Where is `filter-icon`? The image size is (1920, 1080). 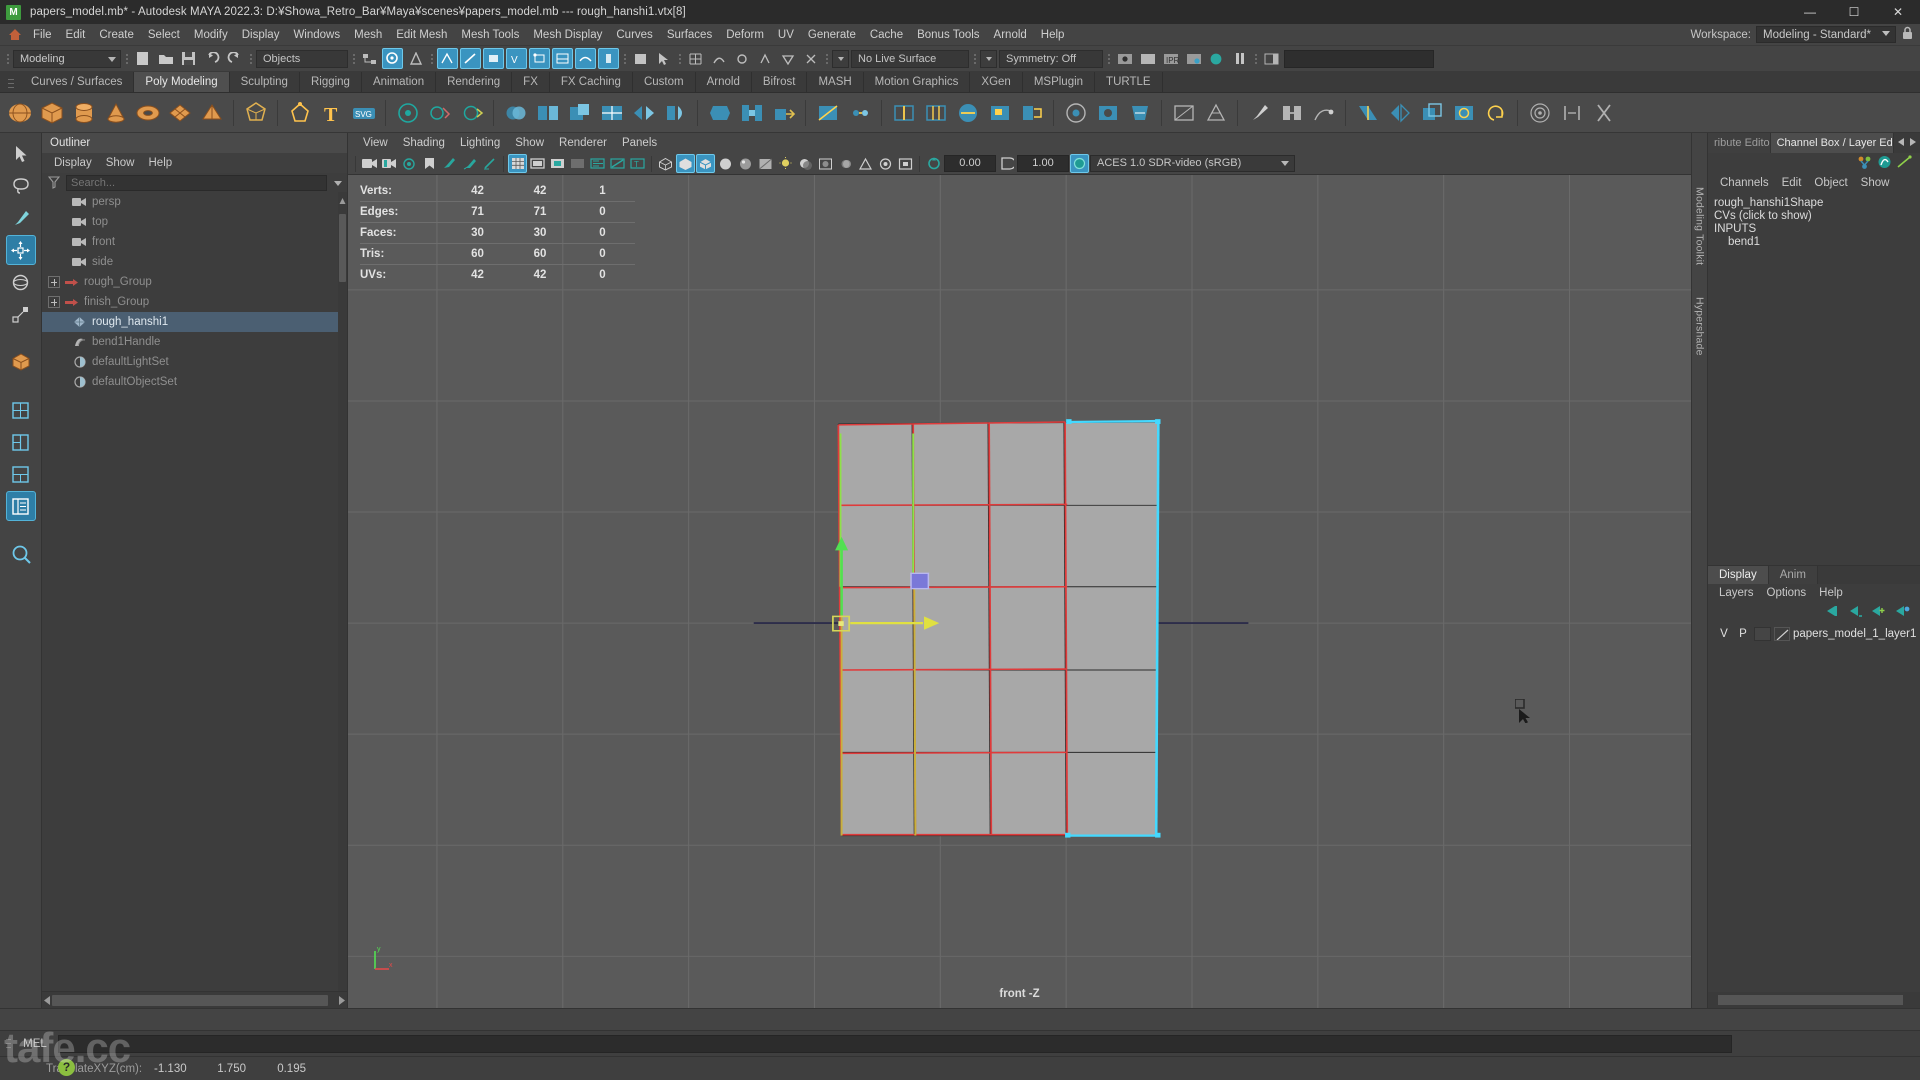 filter-icon is located at coordinates (54, 183).